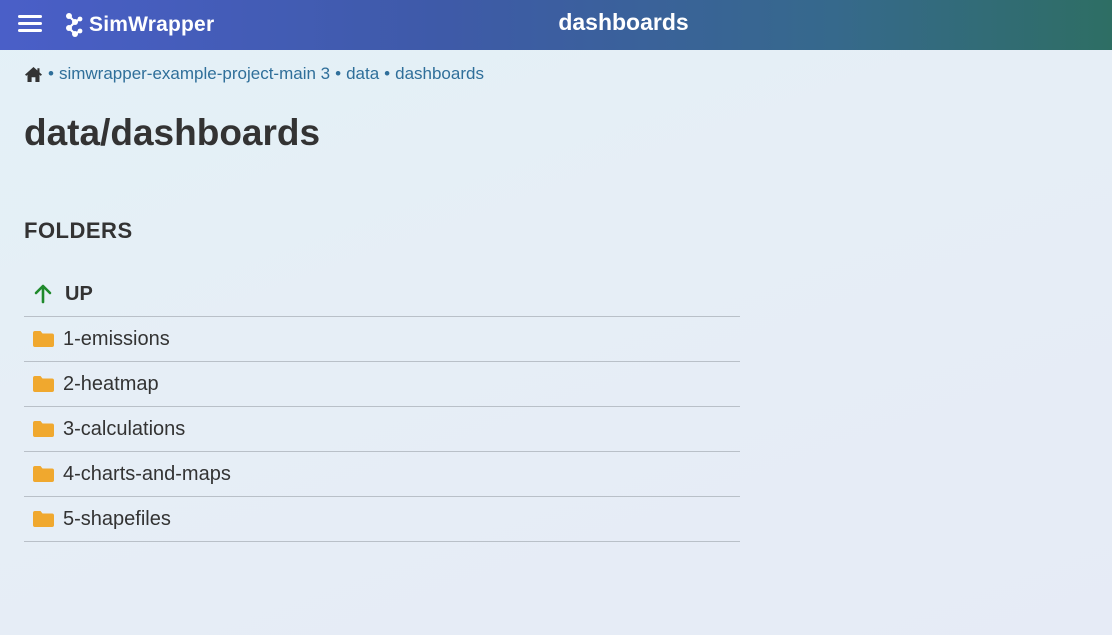  I want to click on folder-label: 4-charts-and-maps, so click(147, 473).